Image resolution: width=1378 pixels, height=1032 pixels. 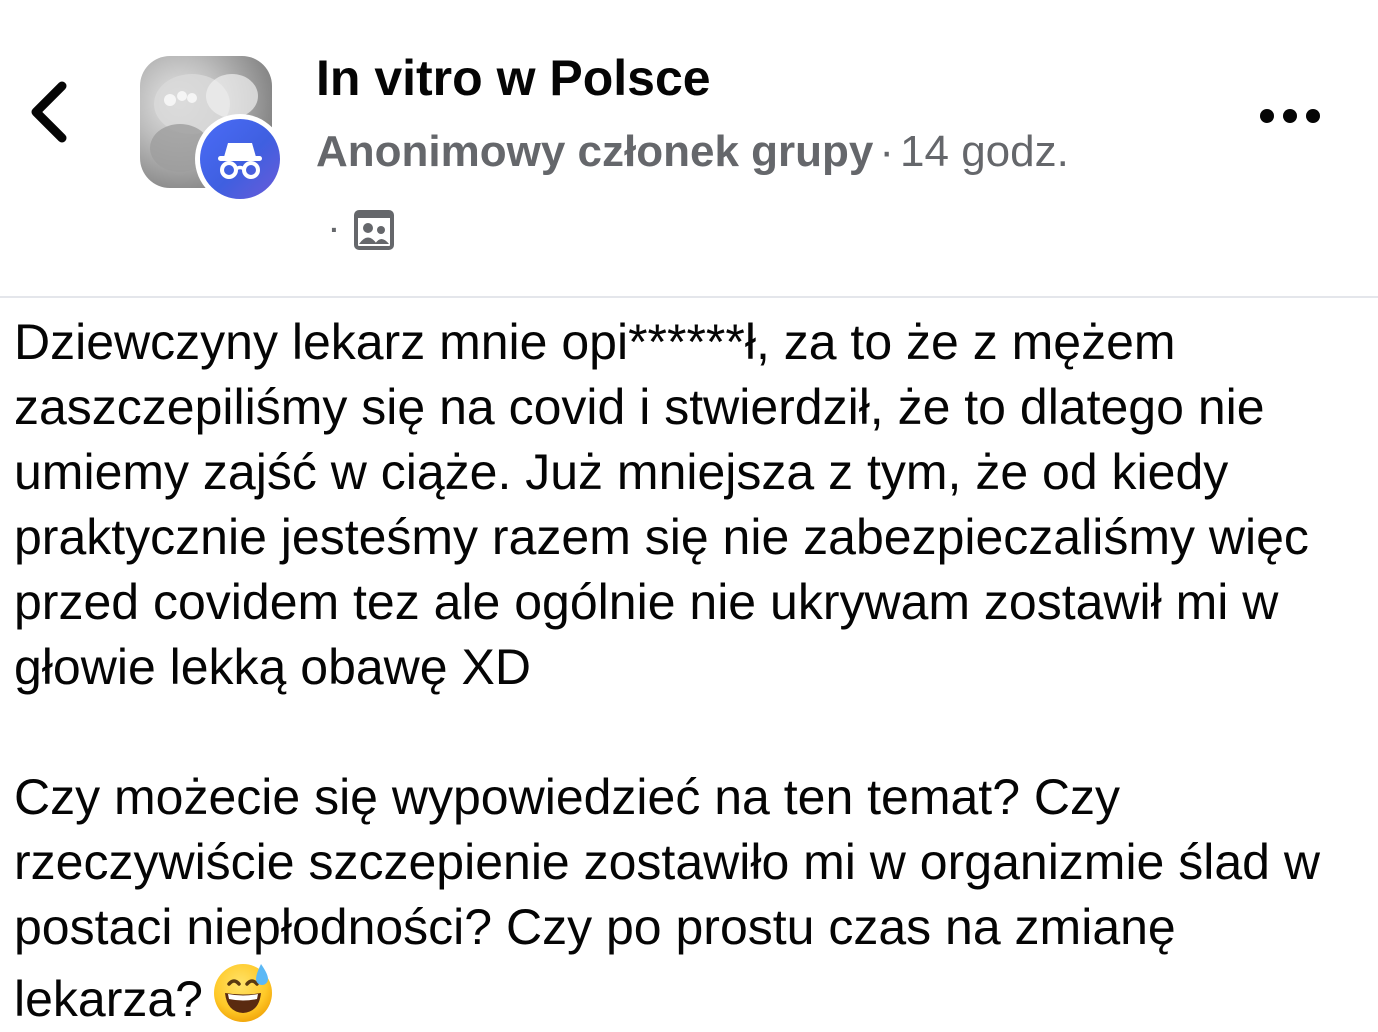 What do you see at coordinates (513, 78) in the screenshot?
I see `group-name: In vitro w Polsce` at bounding box center [513, 78].